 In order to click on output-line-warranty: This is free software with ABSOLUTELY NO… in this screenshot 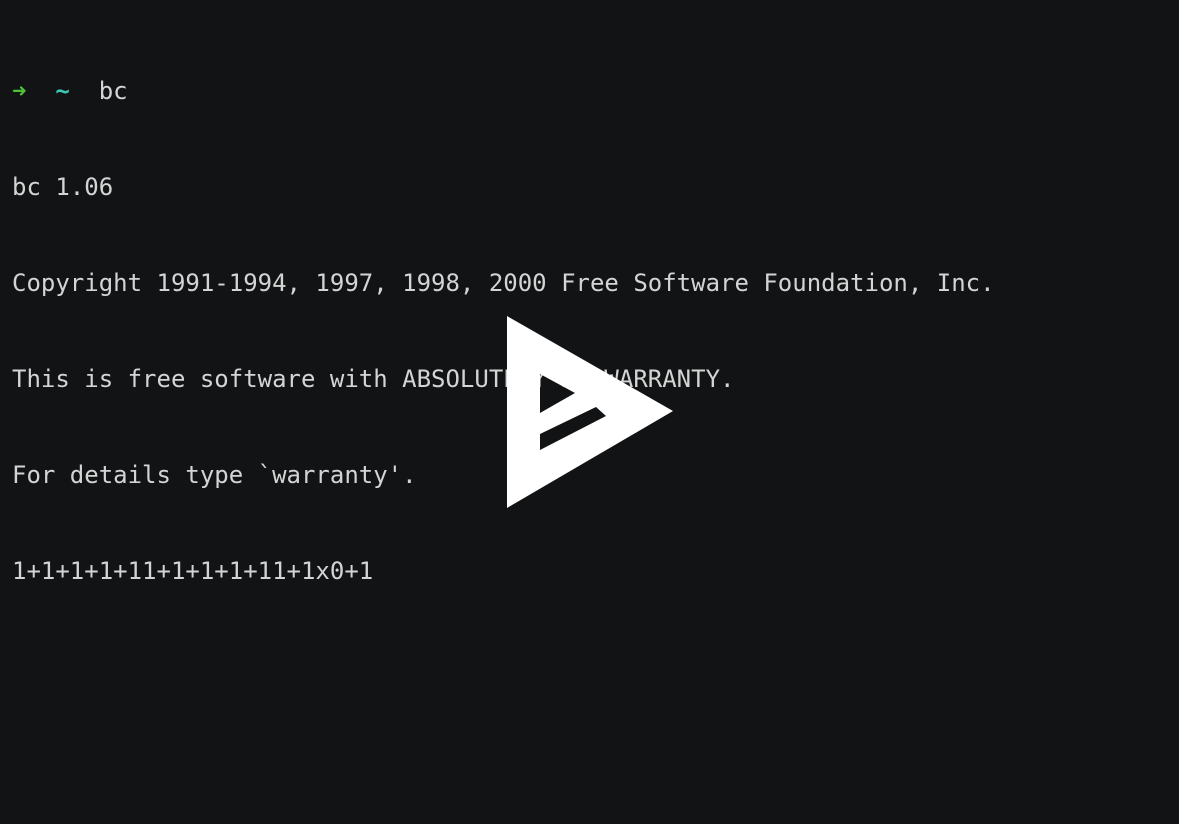, I will do `click(373, 379)`.